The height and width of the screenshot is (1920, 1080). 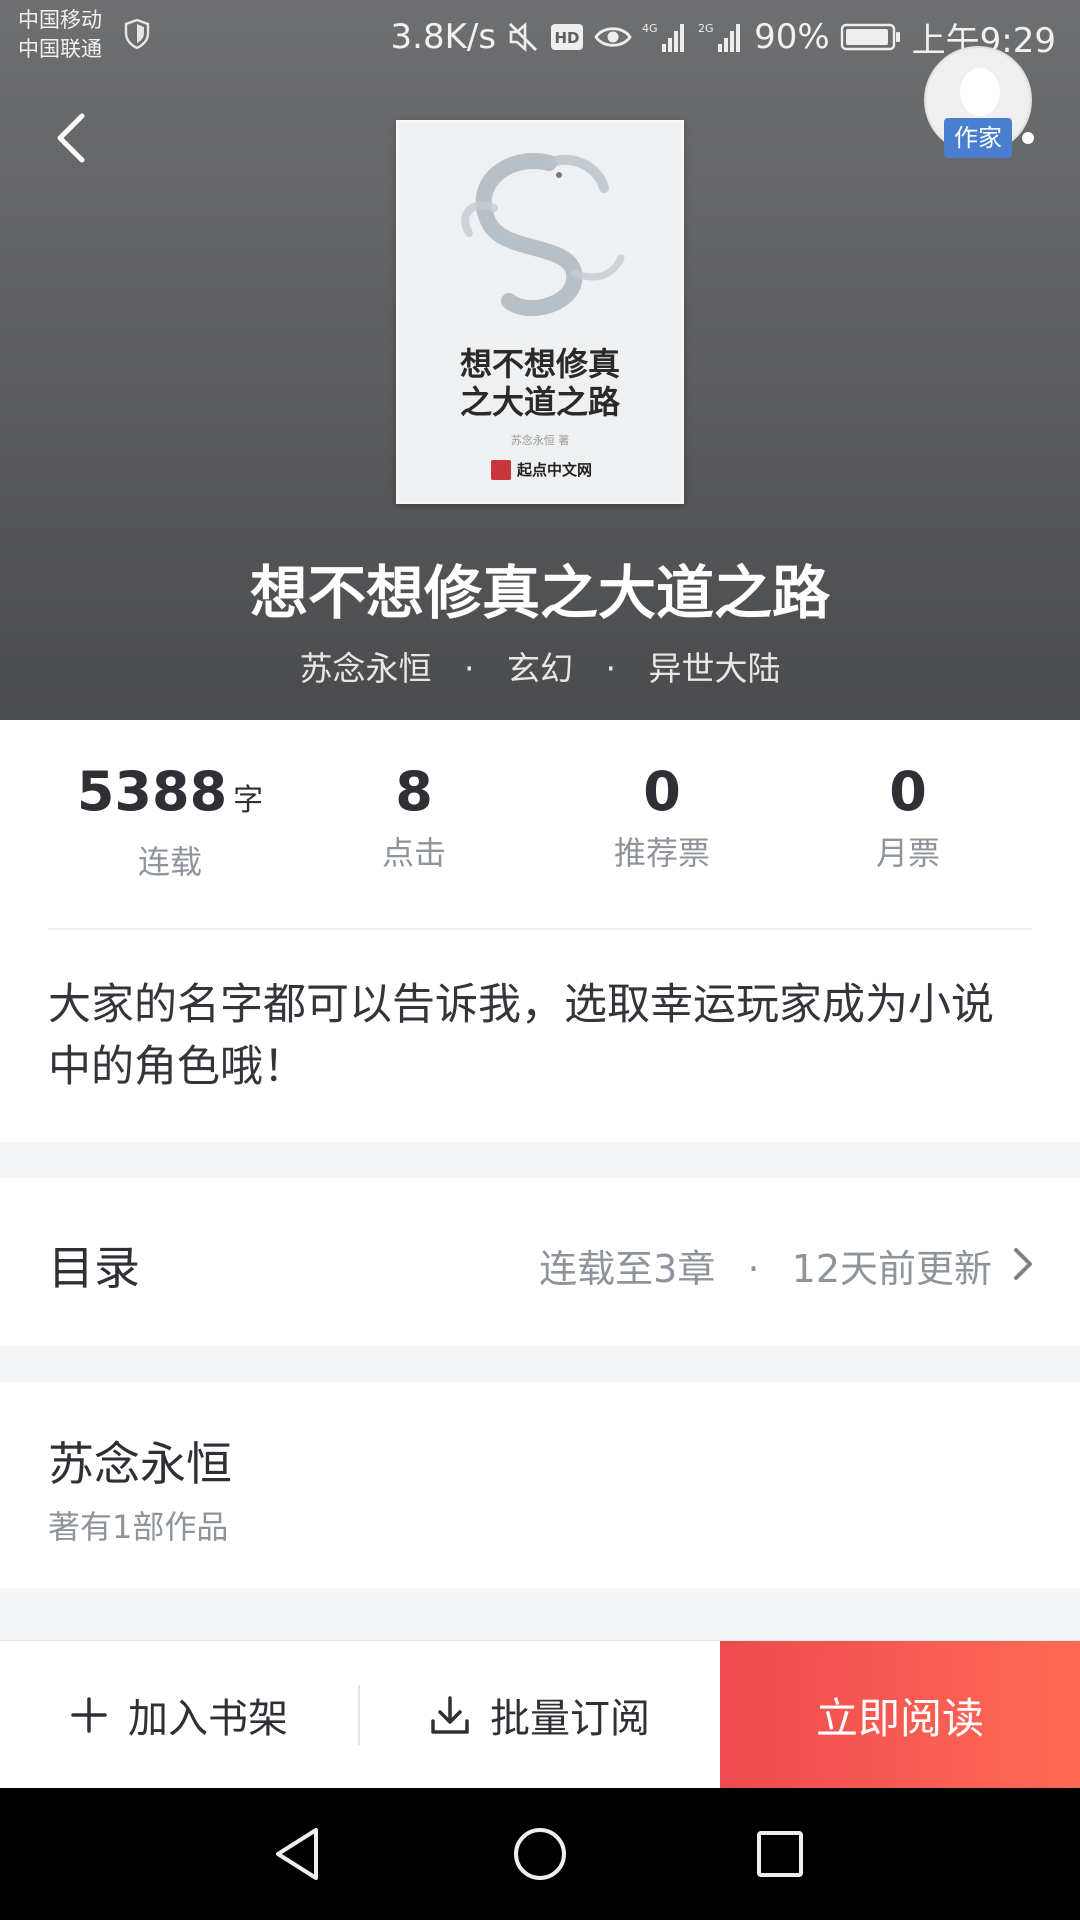 I want to click on shield-icon, so click(x=137, y=34).